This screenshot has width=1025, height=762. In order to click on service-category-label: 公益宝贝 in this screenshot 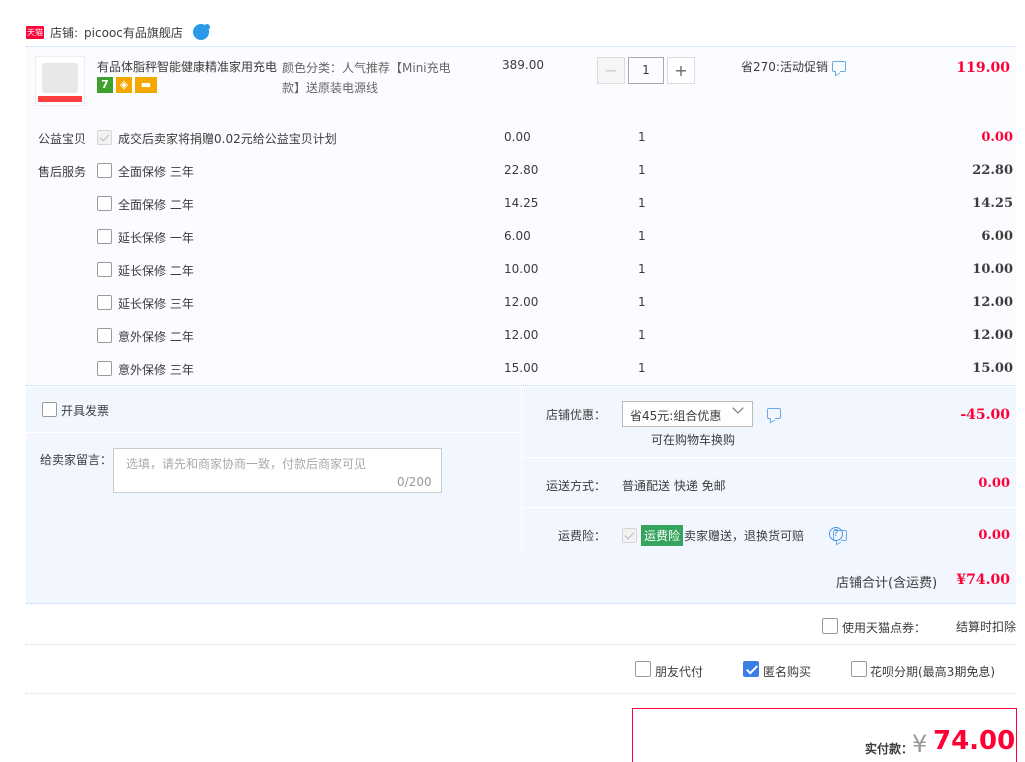, I will do `click(62, 139)`.